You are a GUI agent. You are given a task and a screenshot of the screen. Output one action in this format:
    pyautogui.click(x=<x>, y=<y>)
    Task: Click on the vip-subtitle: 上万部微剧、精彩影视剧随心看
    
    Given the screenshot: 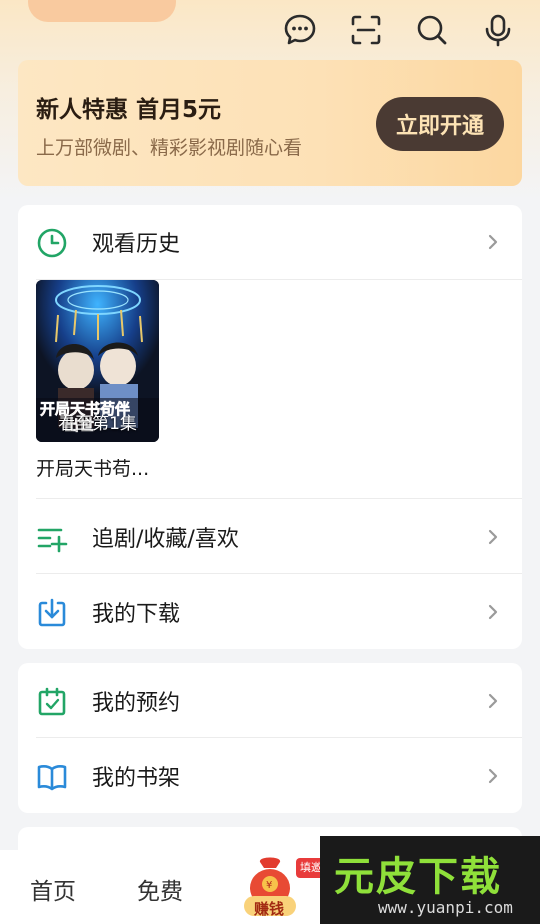 What is the action you would take?
    pyautogui.click(x=169, y=148)
    